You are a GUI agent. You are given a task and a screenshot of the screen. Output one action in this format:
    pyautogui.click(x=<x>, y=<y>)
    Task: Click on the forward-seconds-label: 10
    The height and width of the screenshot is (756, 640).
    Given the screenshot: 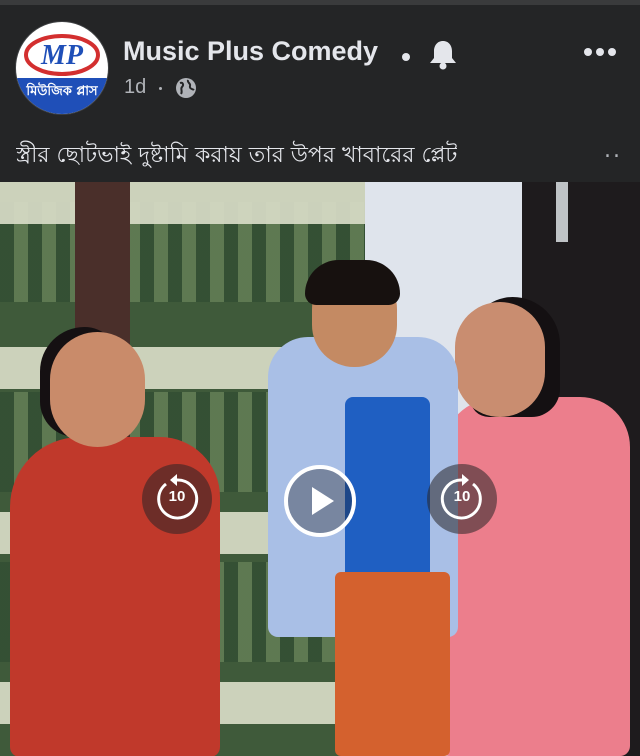 What is the action you would take?
    pyautogui.click(x=462, y=496)
    